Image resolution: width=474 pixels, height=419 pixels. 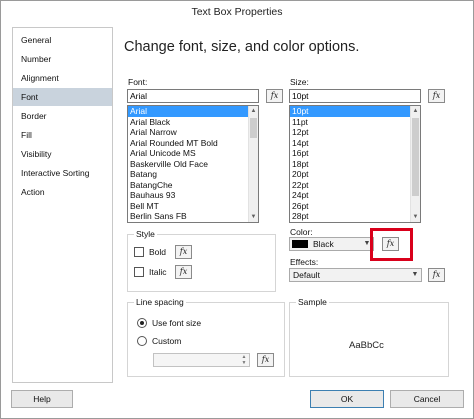 What do you see at coordinates (139, 252) in the screenshot?
I see `bold-checkbox` at bounding box center [139, 252].